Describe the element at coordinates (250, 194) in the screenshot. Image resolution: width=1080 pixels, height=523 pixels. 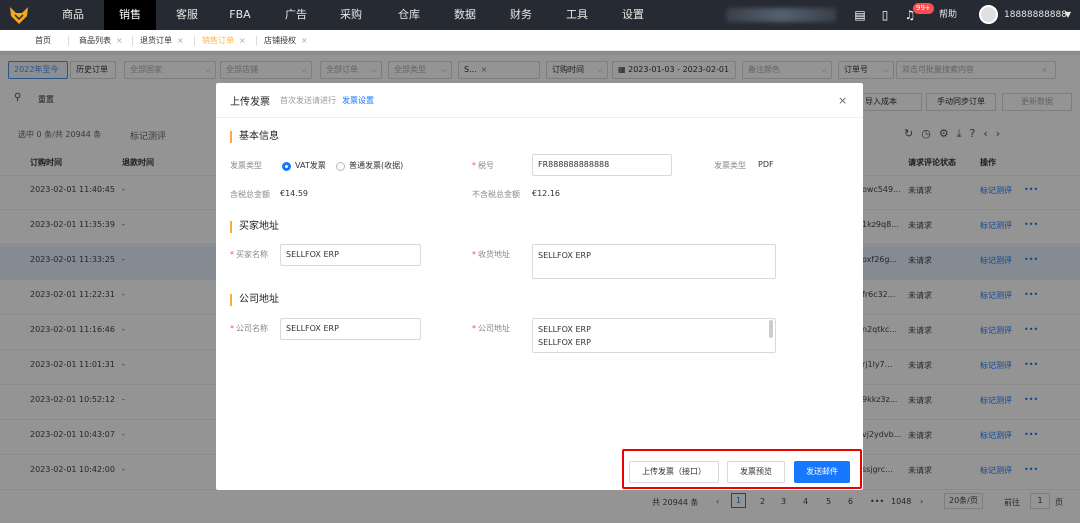
I see `incl-tax-label: 含税总金额` at that location.